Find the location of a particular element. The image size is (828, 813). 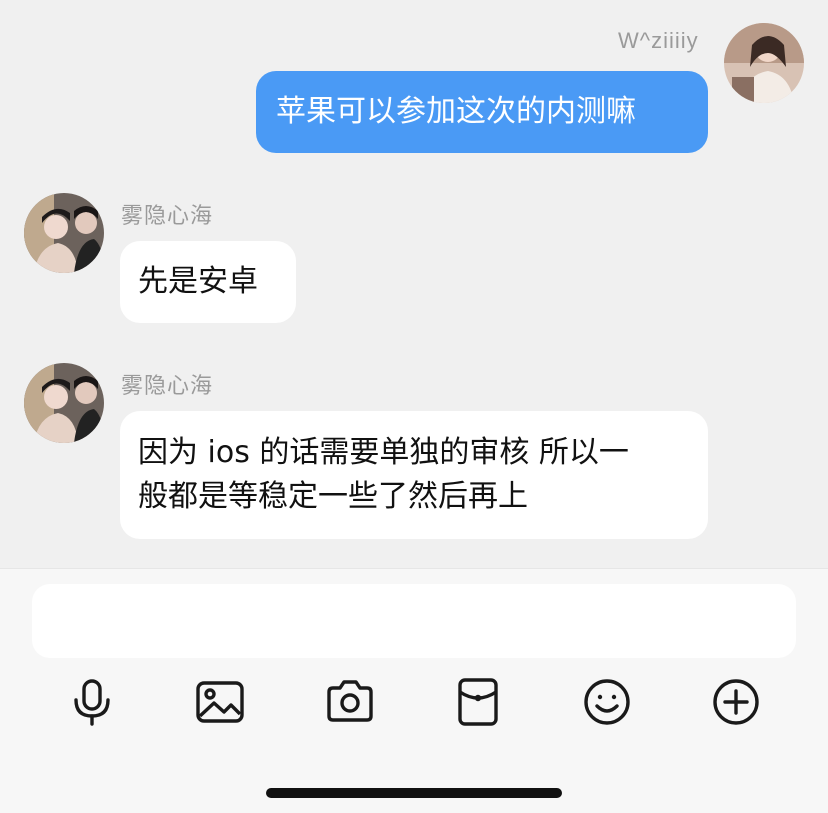

microphone-icon is located at coordinates (92, 702).